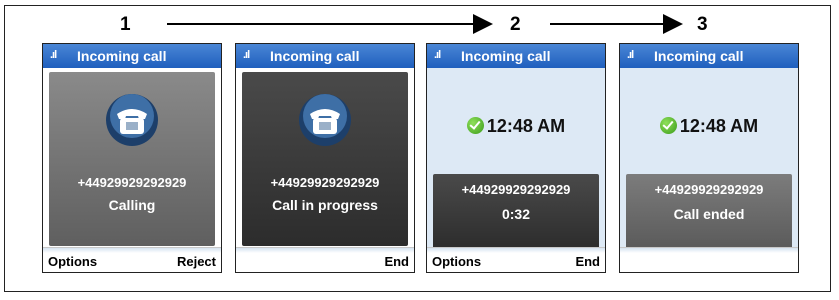 The width and height of the screenshot is (839, 300). I want to click on screen-body: 12:48 AM +44929929292929 Call ended, so click(709, 159).